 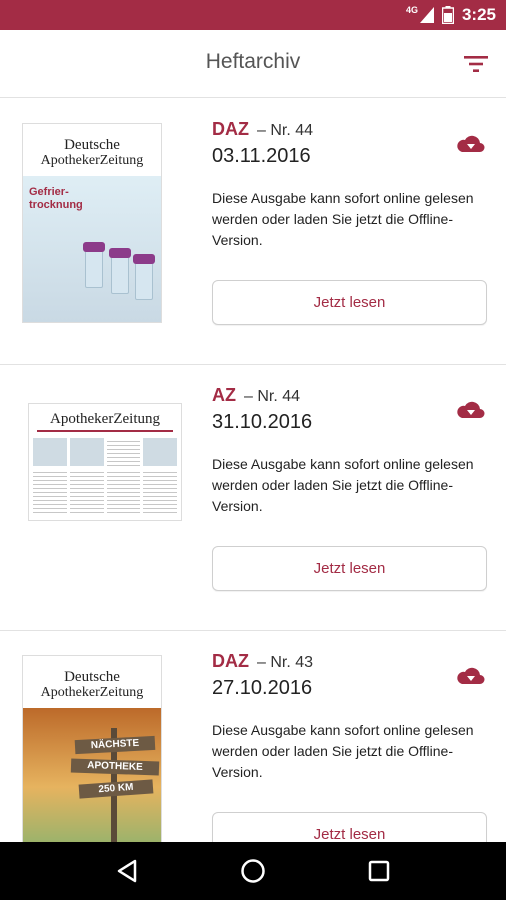 I want to click on status-icons: 4G 3:25, so click(x=451, y=15).